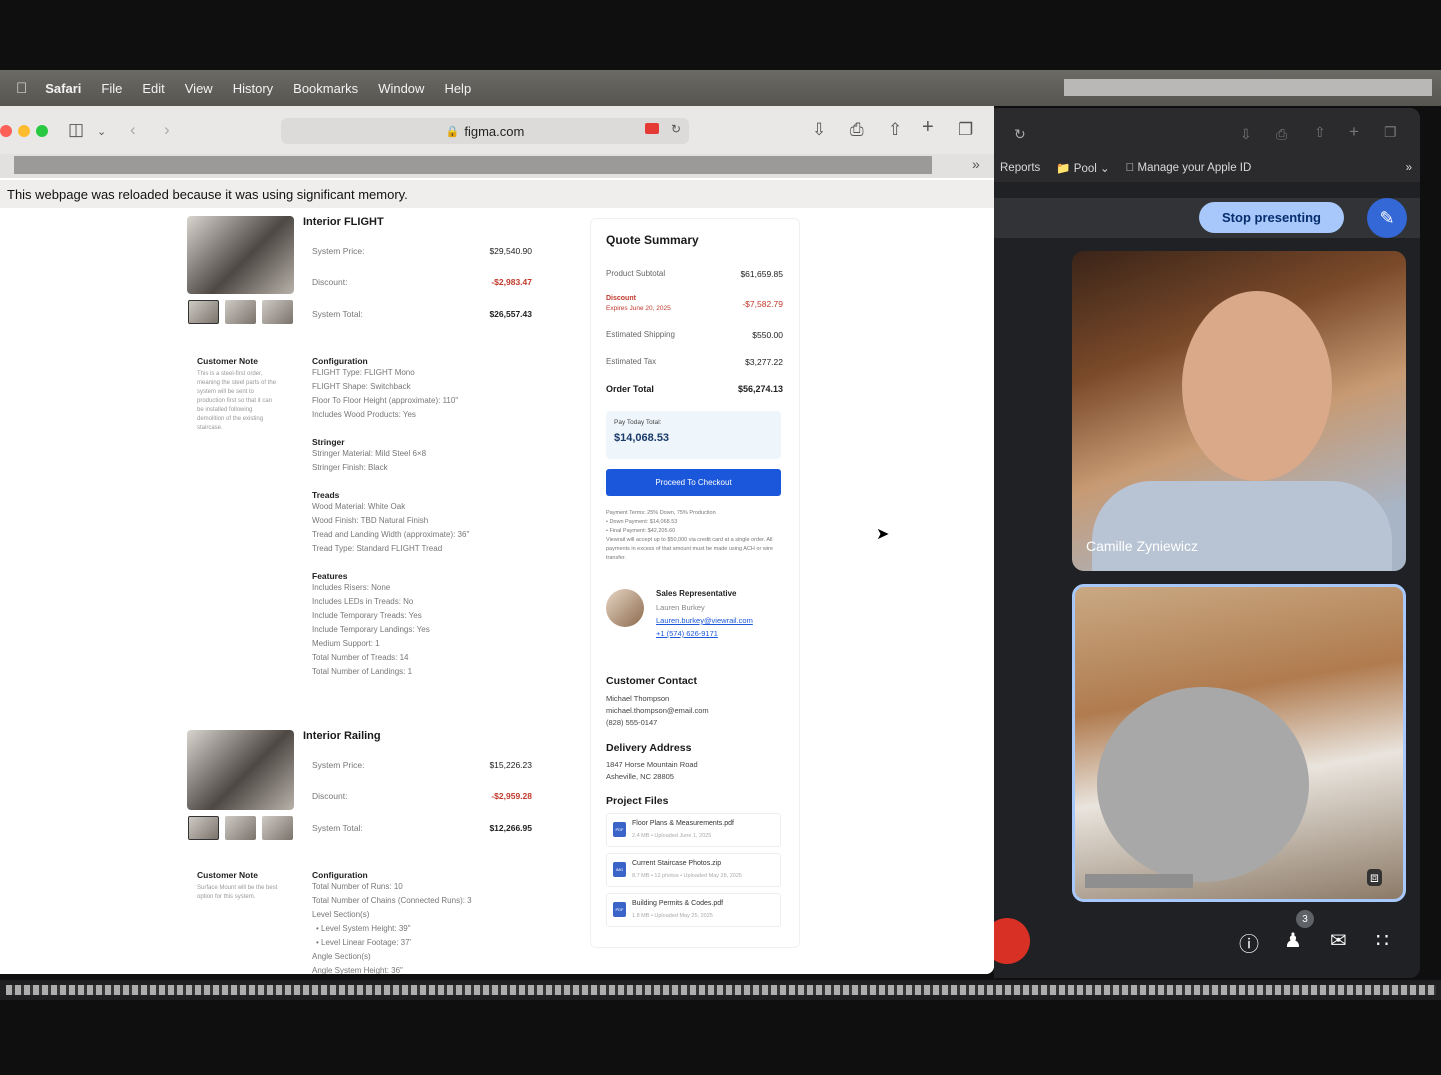 The image size is (1441, 1075). What do you see at coordinates (1020, 168) in the screenshot?
I see `bookmark-reports: Reports` at bounding box center [1020, 168].